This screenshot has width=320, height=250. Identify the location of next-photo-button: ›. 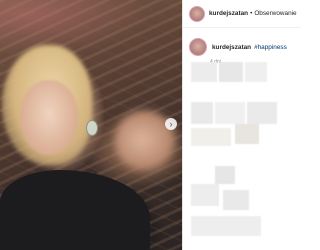
(171, 124).